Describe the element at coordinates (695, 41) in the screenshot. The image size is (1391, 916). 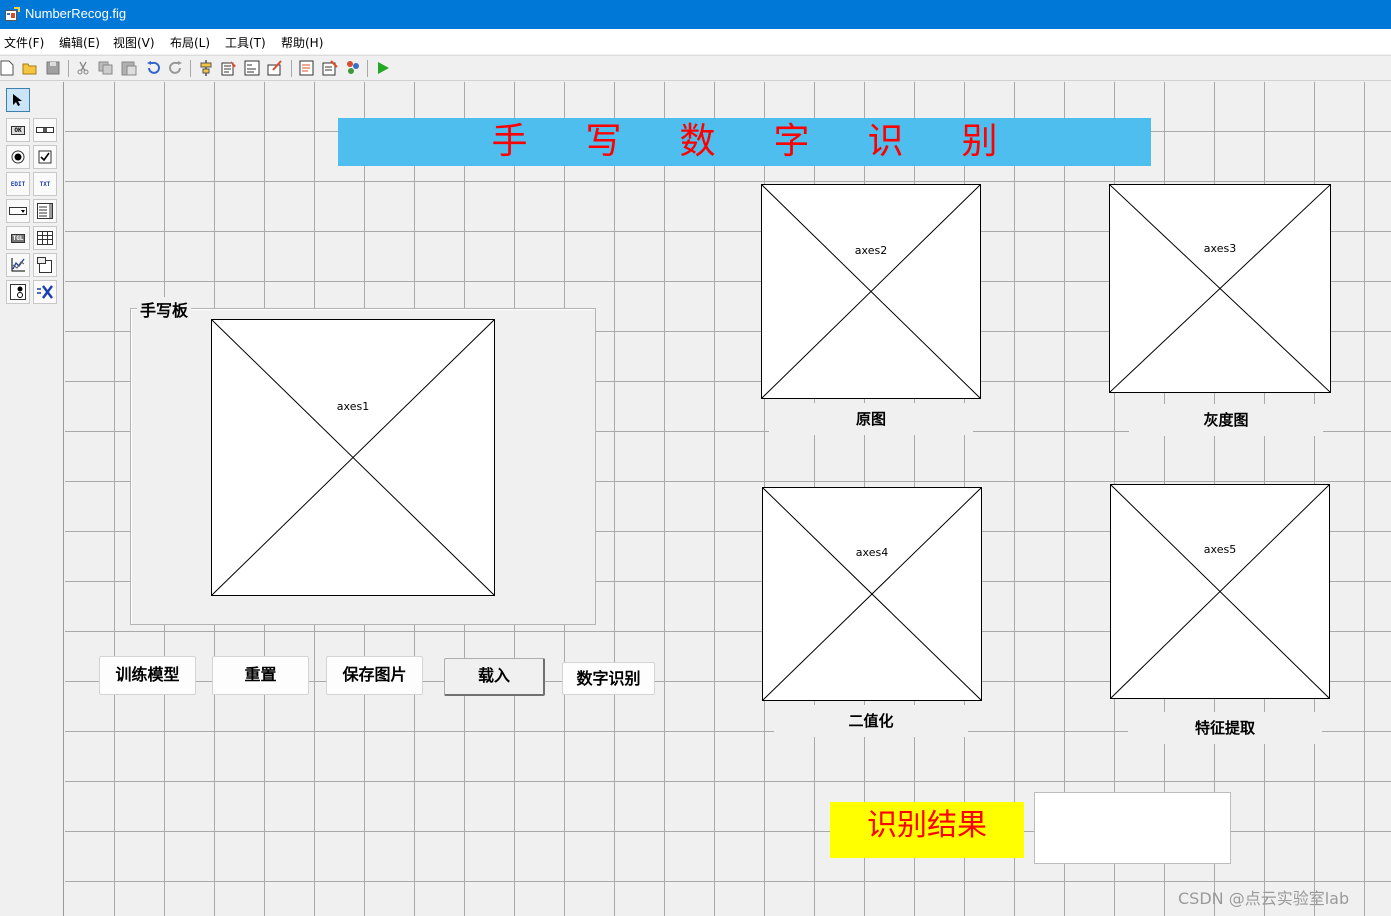
I see `menu-bar: 文件(F) 编辑(E) 视图(V) 布局(L) 工具(T) 帮助(H)` at that location.